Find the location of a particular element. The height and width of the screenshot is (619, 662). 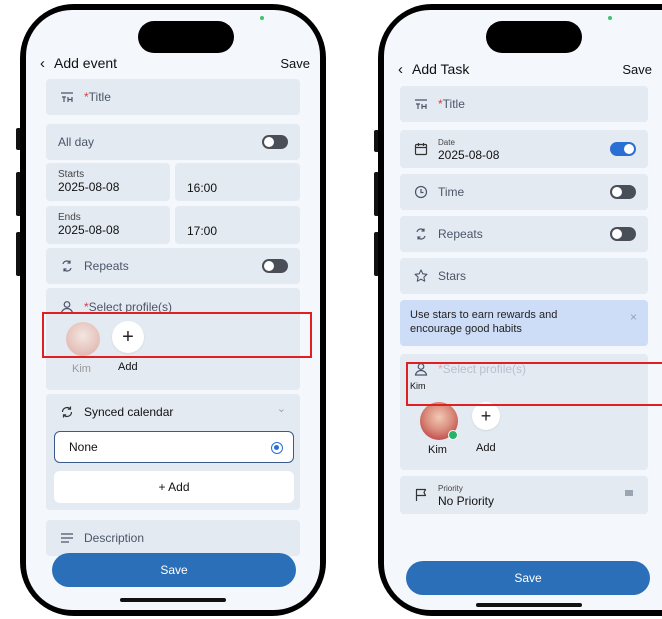

description-icon is located at coordinates (67, 538).